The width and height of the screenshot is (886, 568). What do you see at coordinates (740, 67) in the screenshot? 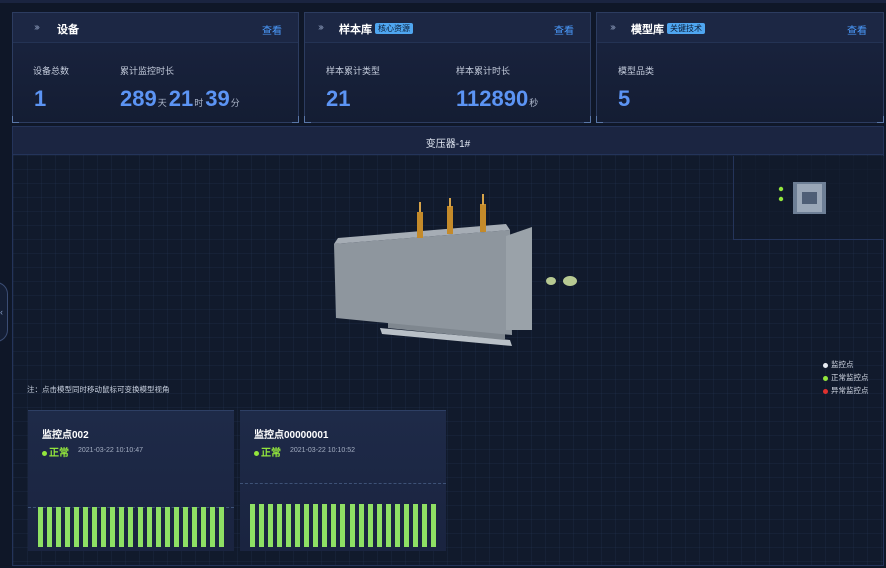
I see `model-library-card: ››› 模型库 关键技术 查看 模型品类 5` at bounding box center [740, 67].